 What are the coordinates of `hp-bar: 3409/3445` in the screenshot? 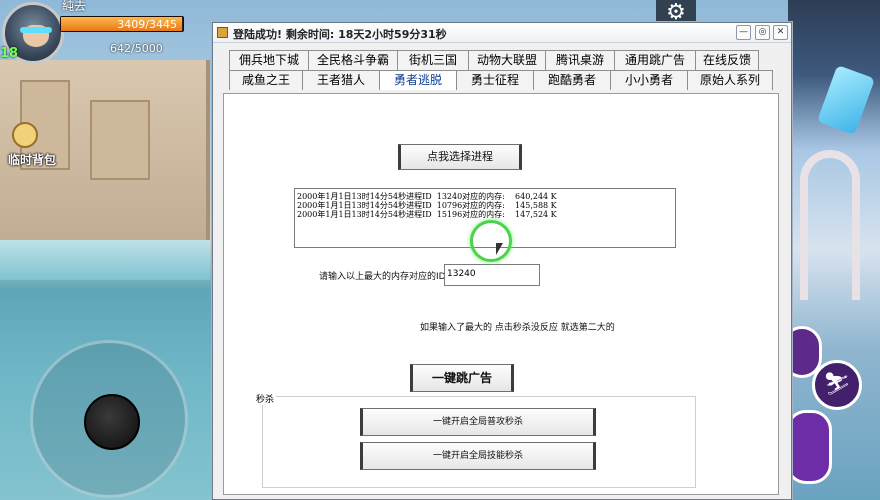 It's located at (122, 24).